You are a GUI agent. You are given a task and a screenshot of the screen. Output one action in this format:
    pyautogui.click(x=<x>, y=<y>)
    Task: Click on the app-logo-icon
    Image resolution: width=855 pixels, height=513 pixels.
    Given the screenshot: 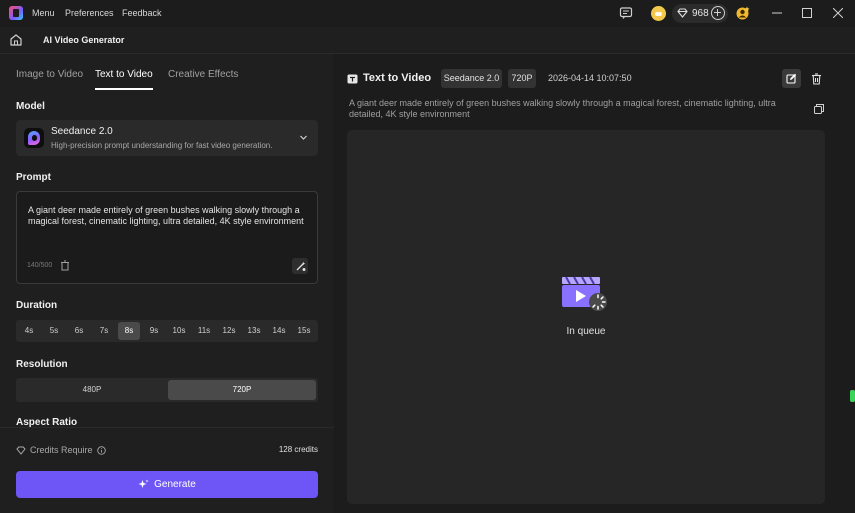 What is the action you would take?
    pyautogui.click(x=16, y=13)
    